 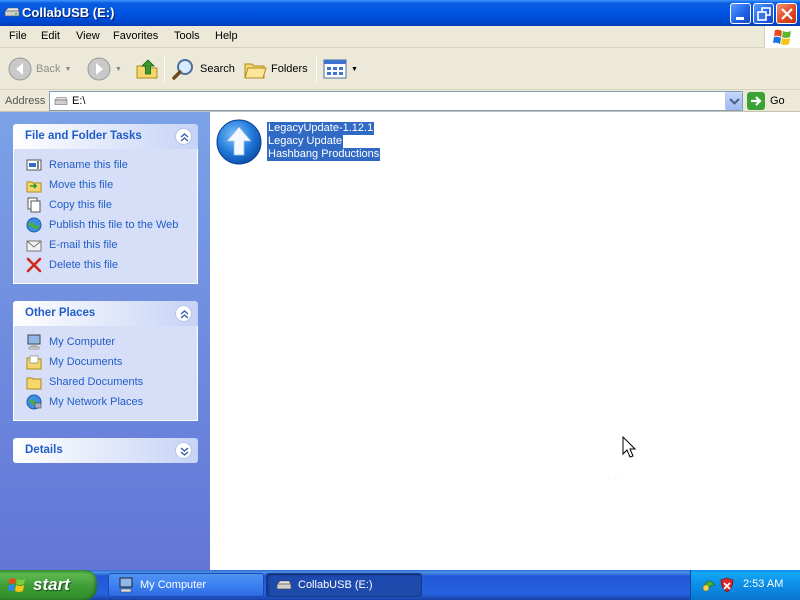 I want to click on security-shield-icon, so click(x=727, y=585).